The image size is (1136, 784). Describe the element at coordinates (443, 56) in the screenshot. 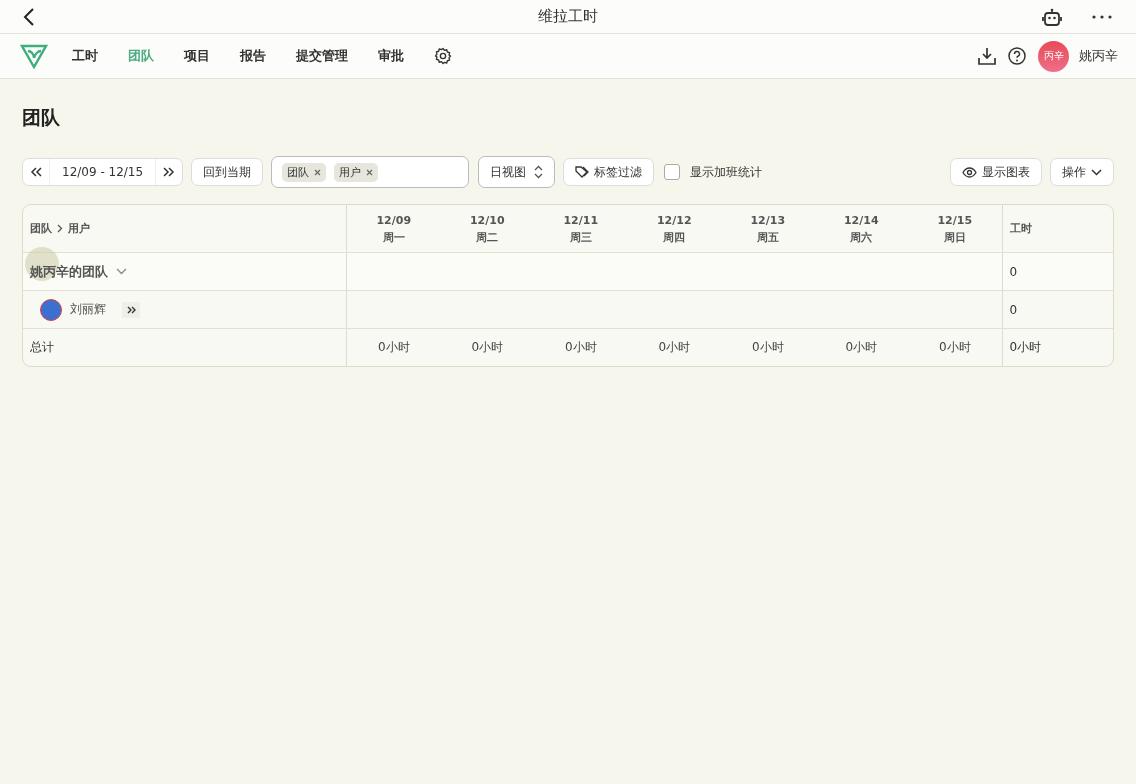

I see `settings-icon` at that location.